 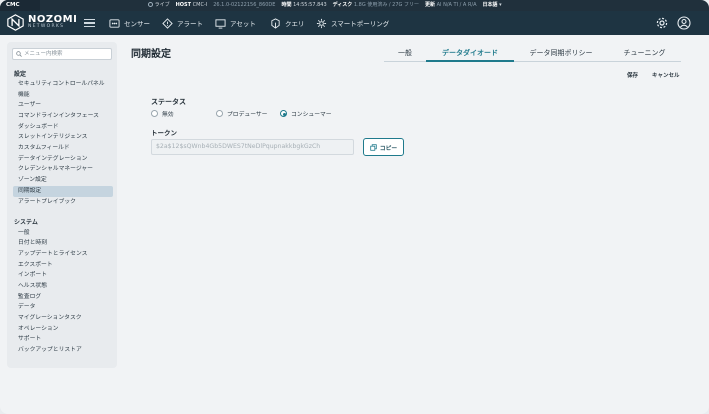 What do you see at coordinates (162, 5) in the screenshot?
I see `live-label: ライブ` at bounding box center [162, 5].